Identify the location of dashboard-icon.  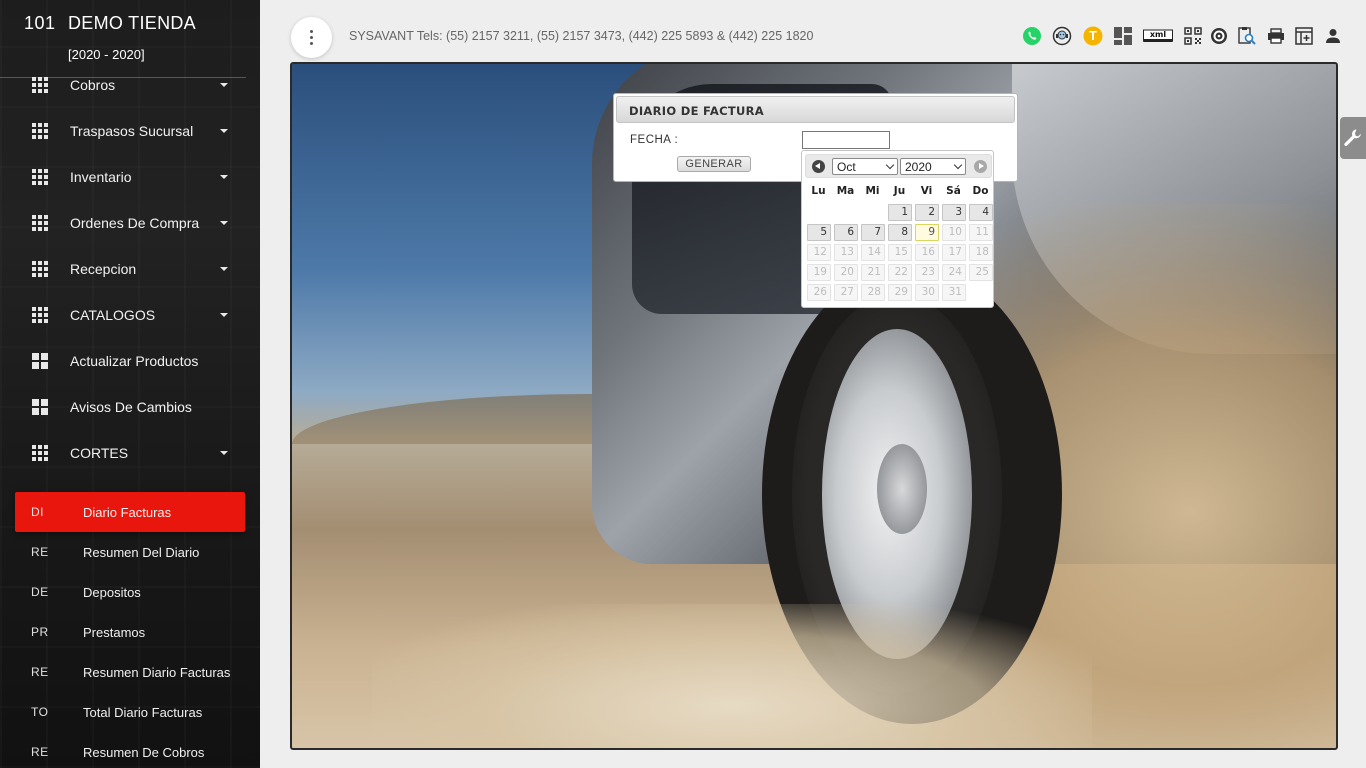
(1123, 36).